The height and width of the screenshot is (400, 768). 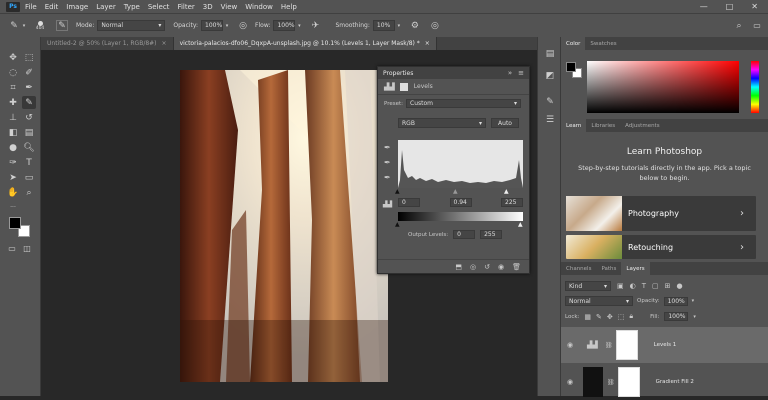 What do you see at coordinates (473, 267) in the screenshot?
I see `view-previous-icon: ◎` at bounding box center [473, 267].